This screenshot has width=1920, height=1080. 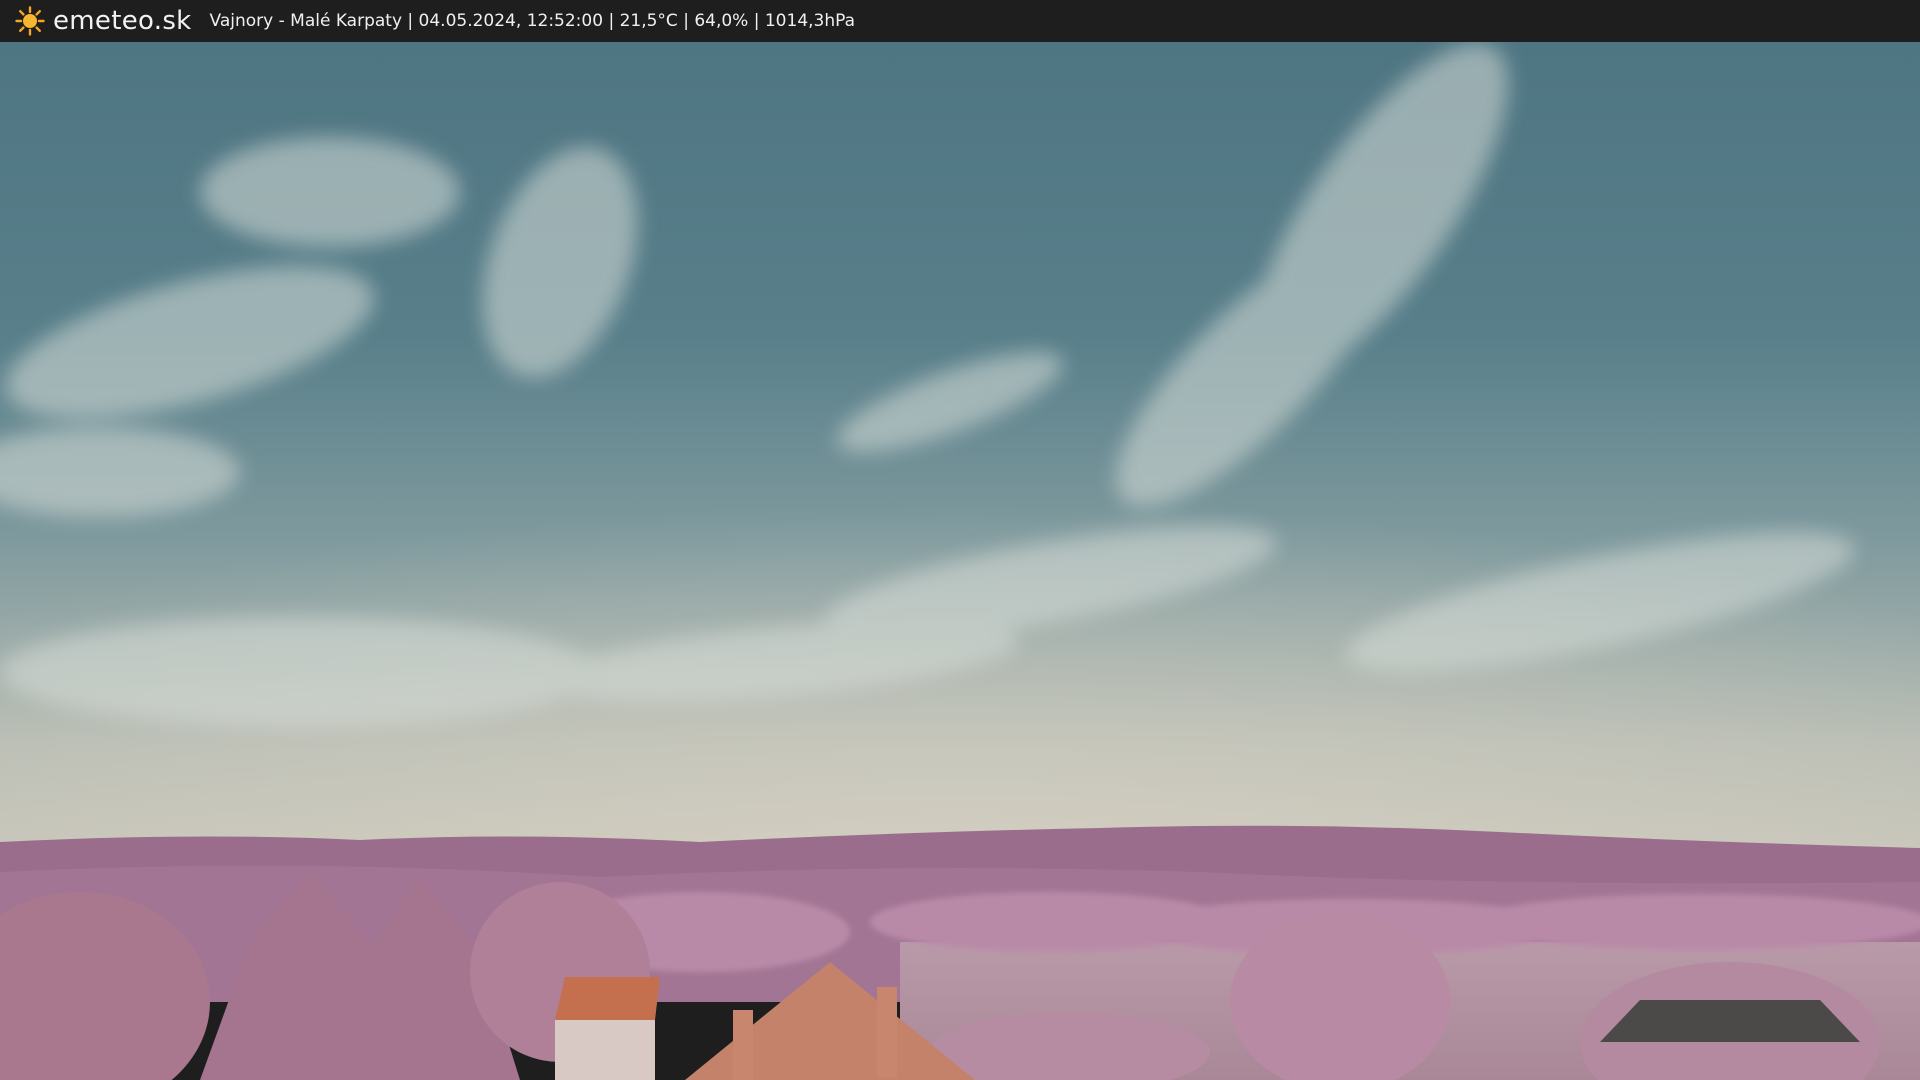 I want to click on sun-icon, so click(x=30, y=21).